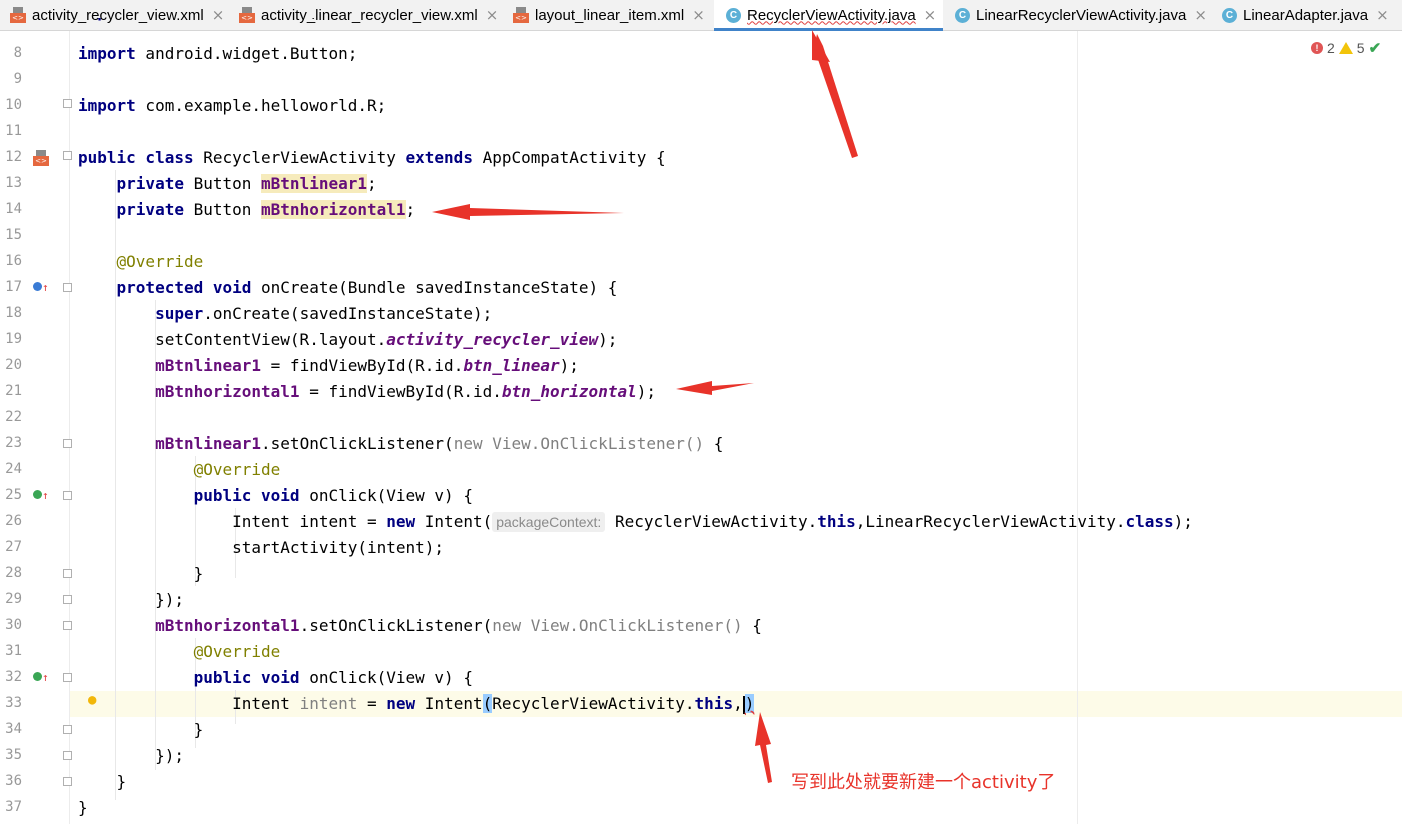 This screenshot has height=824, width=1402. Describe the element at coordinates (13, 157) in the screenshot. I see `line-number: 12` at that location.